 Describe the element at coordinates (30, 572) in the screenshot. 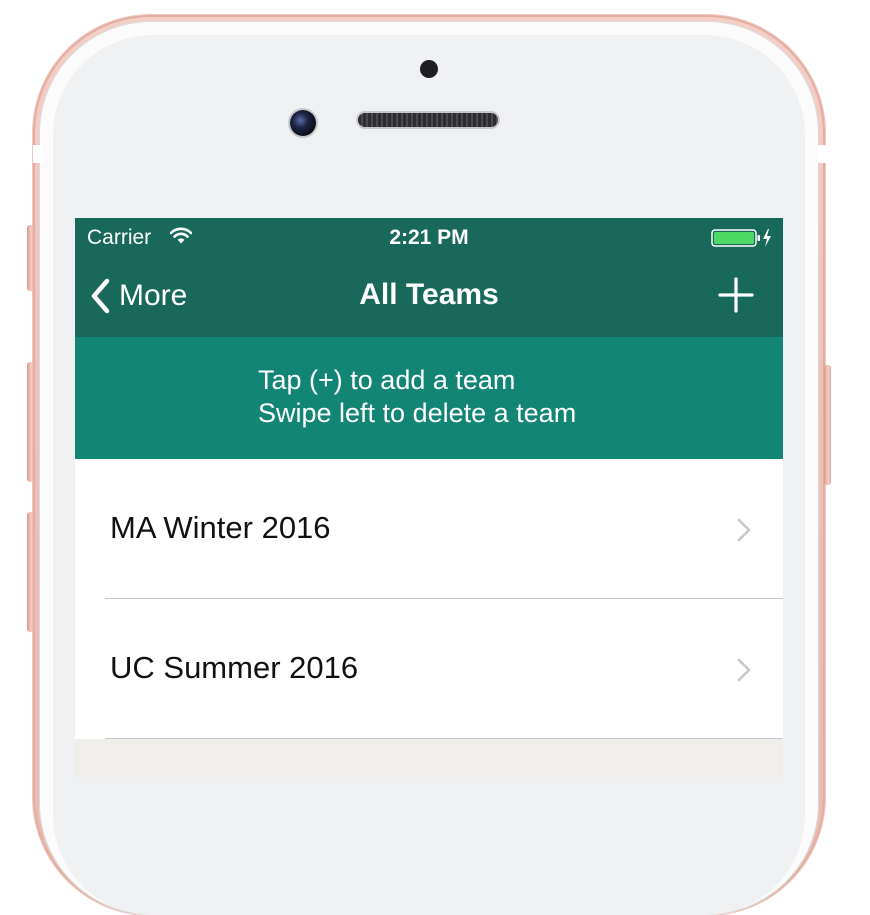

I see `volume-down-button` at that location.